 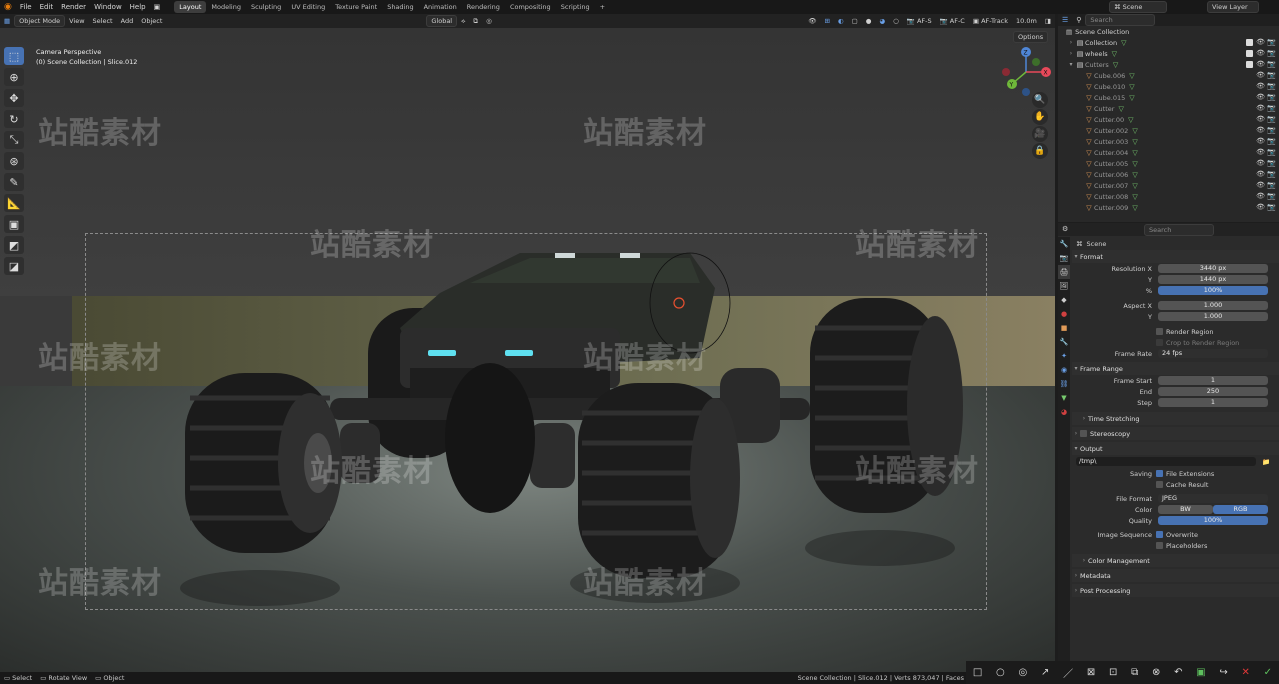 What do you see at coordinates (127, 21) in the screenshot?
I see `add-menu: Add` at bounding box center [127, 21].